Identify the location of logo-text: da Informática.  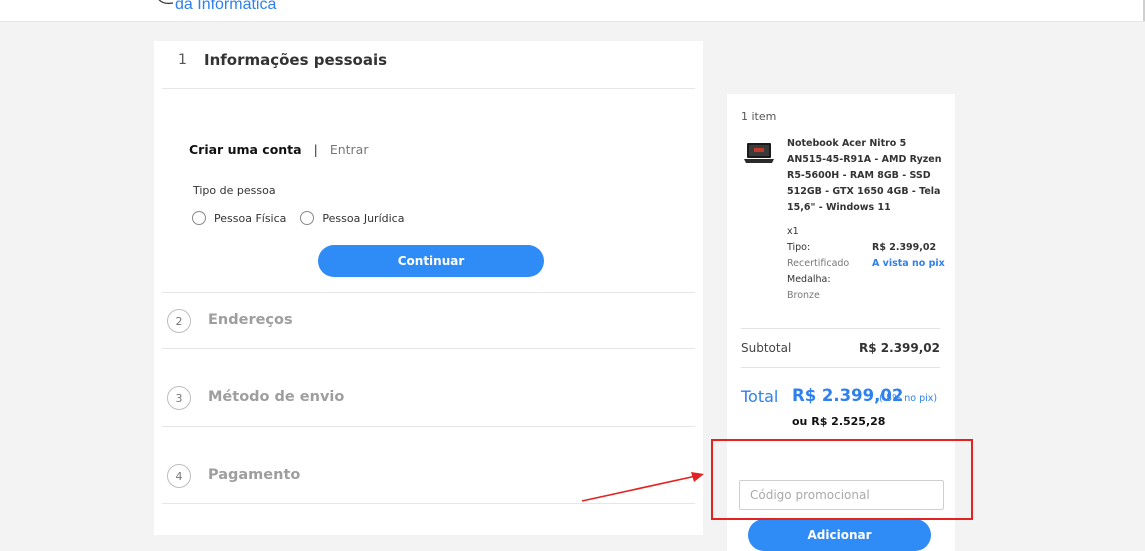
(225, 7).